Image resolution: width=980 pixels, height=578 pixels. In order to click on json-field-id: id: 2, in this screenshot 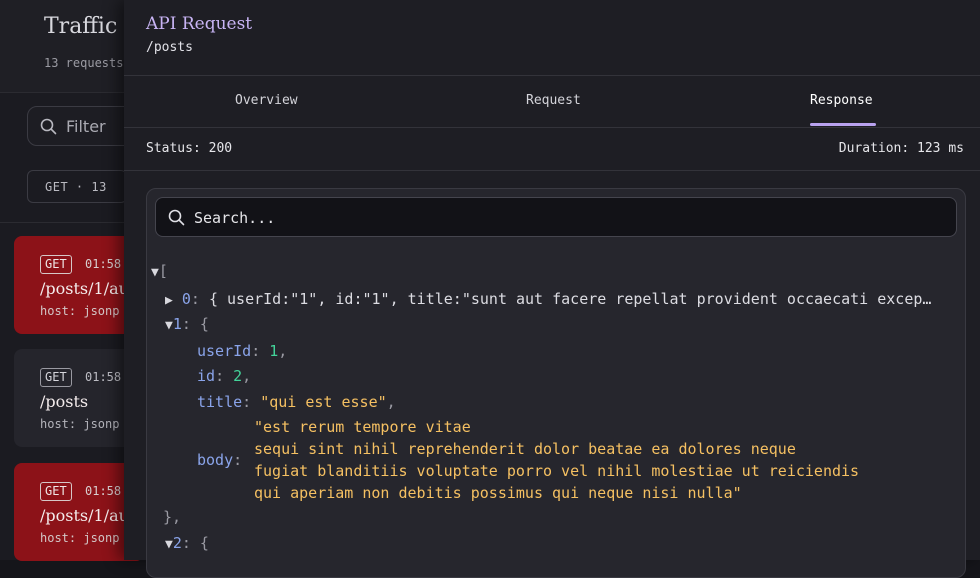, I will do `click(224, 376)`.